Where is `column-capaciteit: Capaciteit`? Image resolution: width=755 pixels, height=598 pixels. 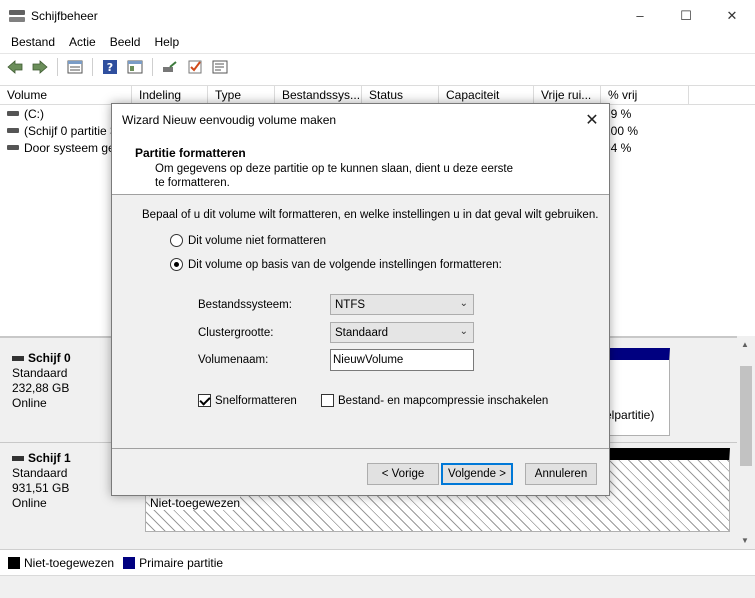
column-capaciteit: Capaciteit is located at coordinates (486, 95).